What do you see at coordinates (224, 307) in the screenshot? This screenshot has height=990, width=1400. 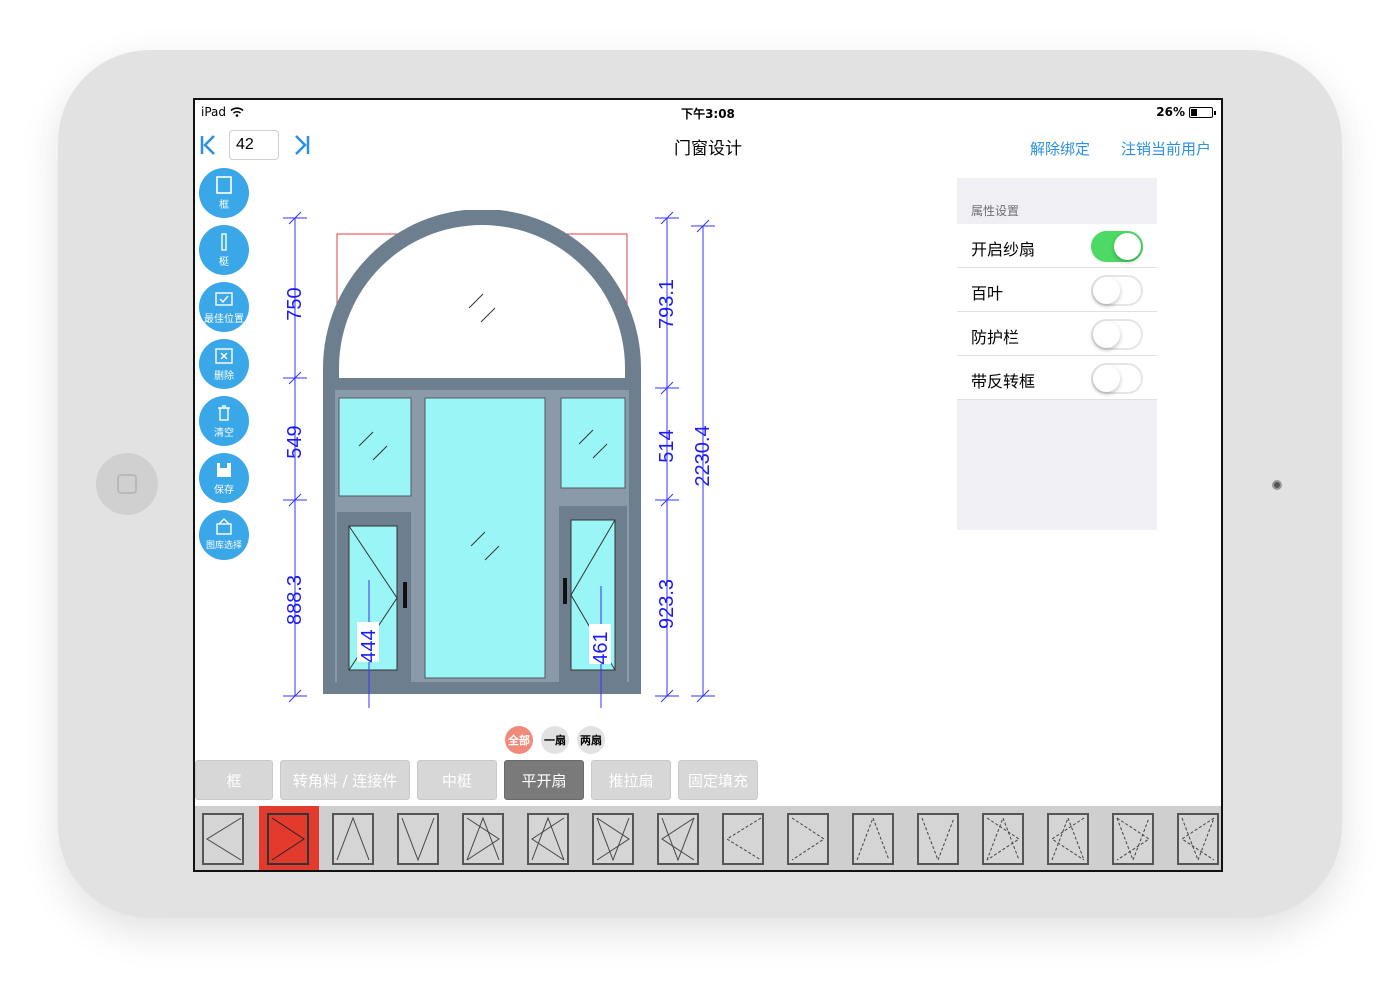 I see `best-position-tool-button: 最佳位置` at bounding box center [224, 307].